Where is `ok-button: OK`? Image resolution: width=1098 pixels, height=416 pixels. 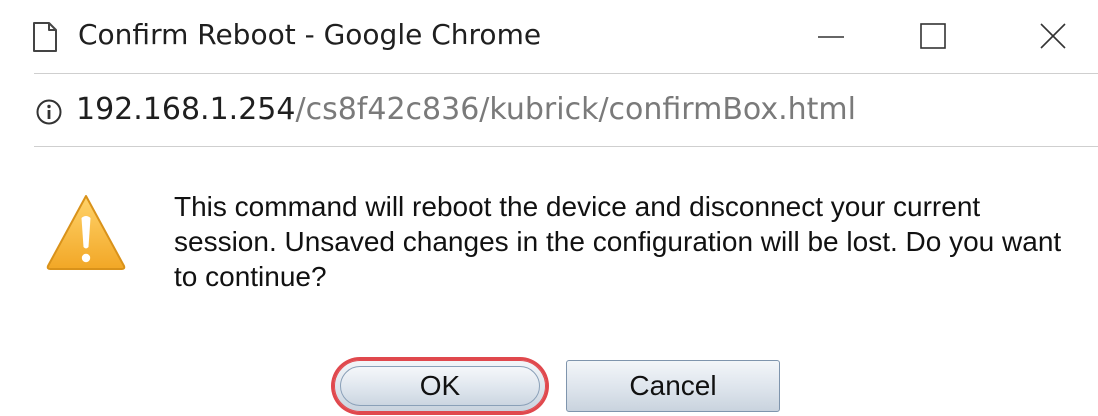 ok-button: OK is located at coordinates (440, 386).